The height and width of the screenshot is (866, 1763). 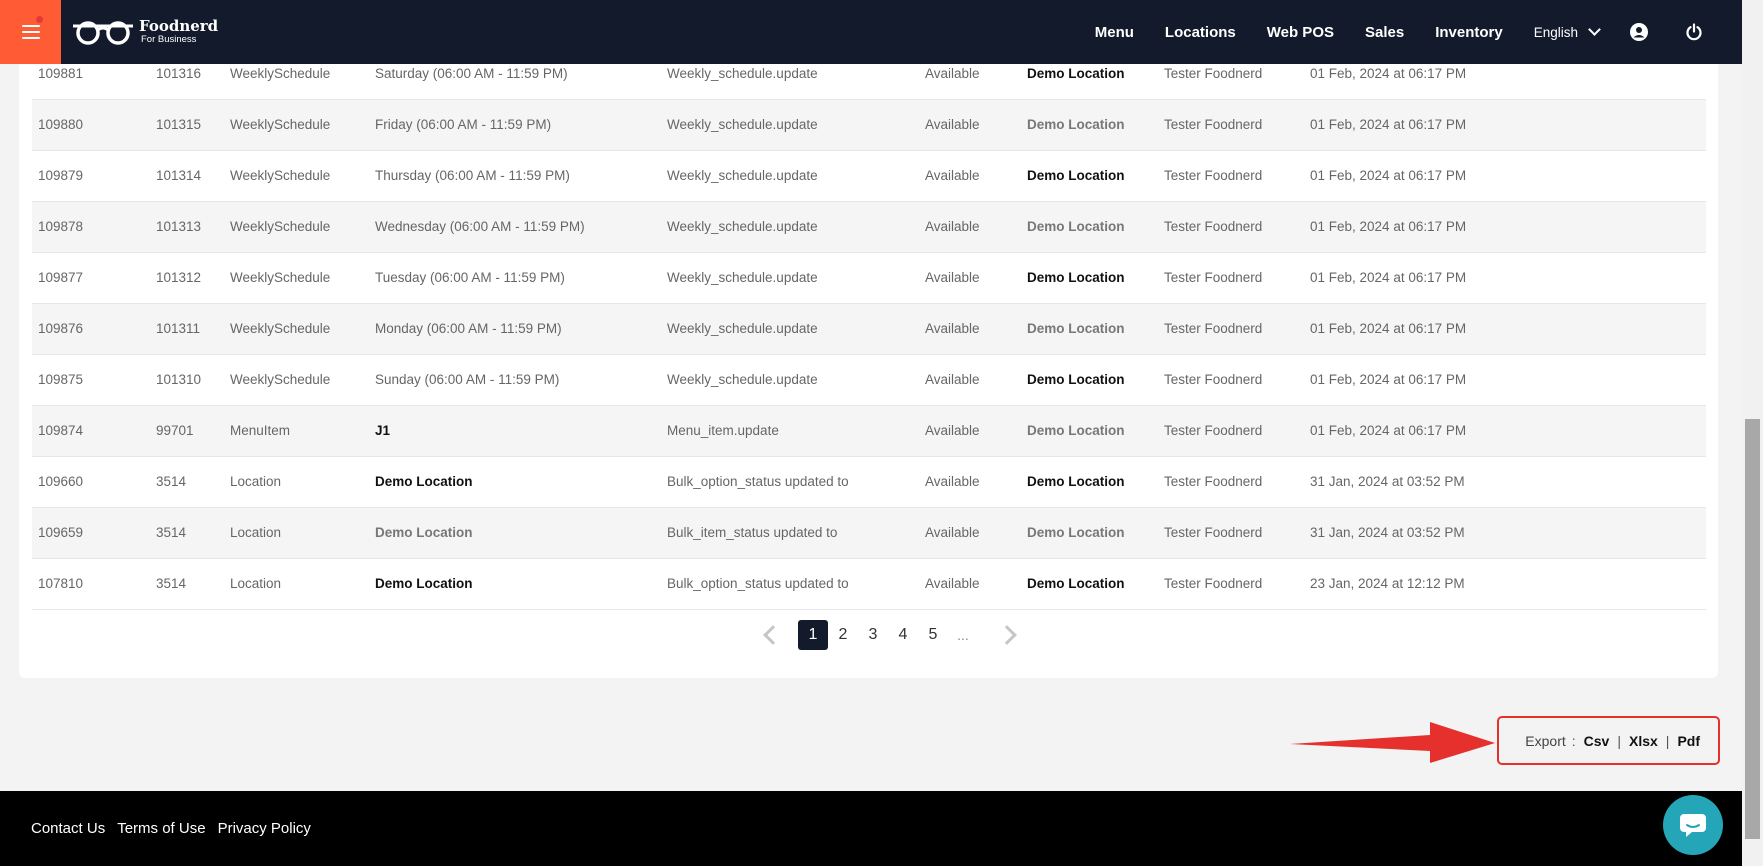 What do you see at coordinates (103, 33) in the screenshot?
I see `glasses-icon` at bounding box center [103, 33].